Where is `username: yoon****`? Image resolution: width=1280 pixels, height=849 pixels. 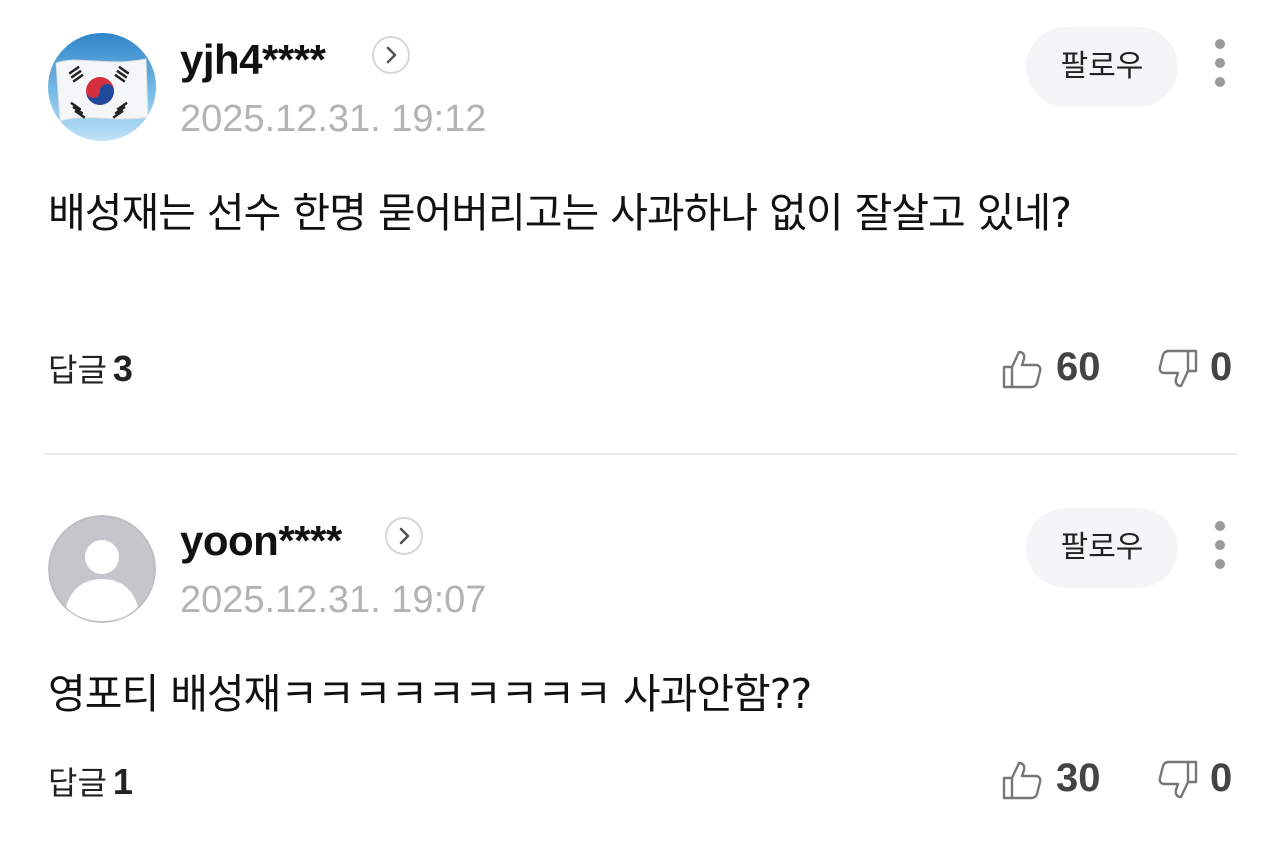 username: yoon**** is located at coordinates (261, 541).